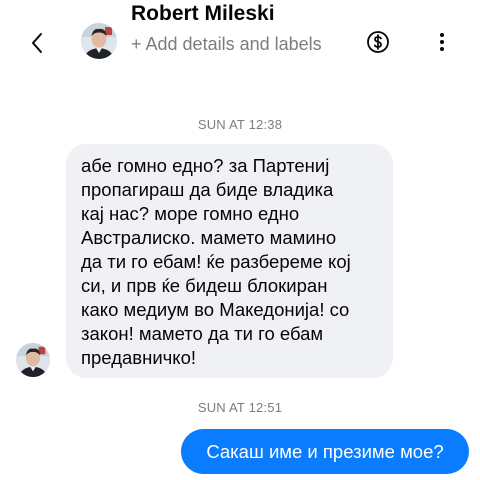 The height and width of the screenshot is (480, 480). I want to click on contact-name: Robert Mileski, so click(203, 14).